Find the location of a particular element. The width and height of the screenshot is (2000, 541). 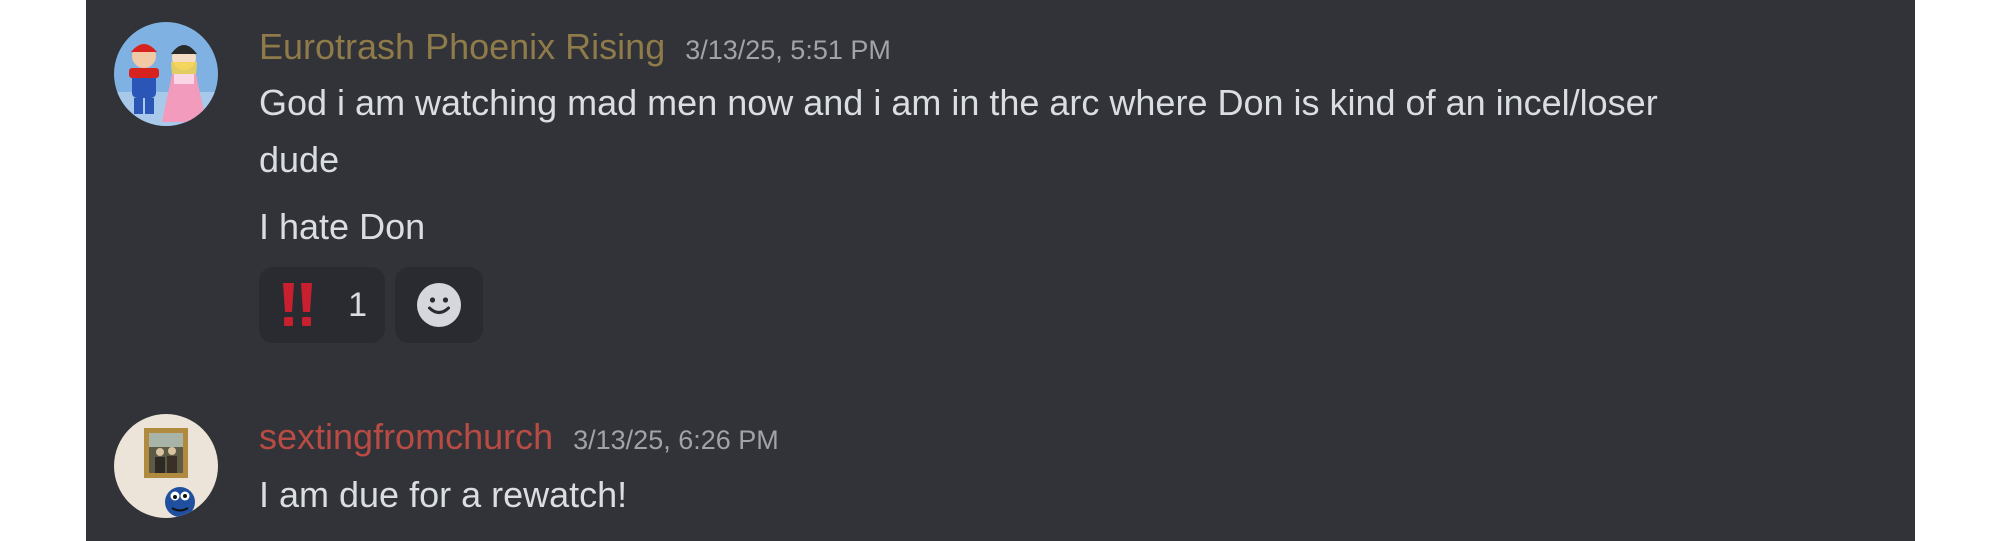

message-text: I hate Don is located at coordinates (342, 226).